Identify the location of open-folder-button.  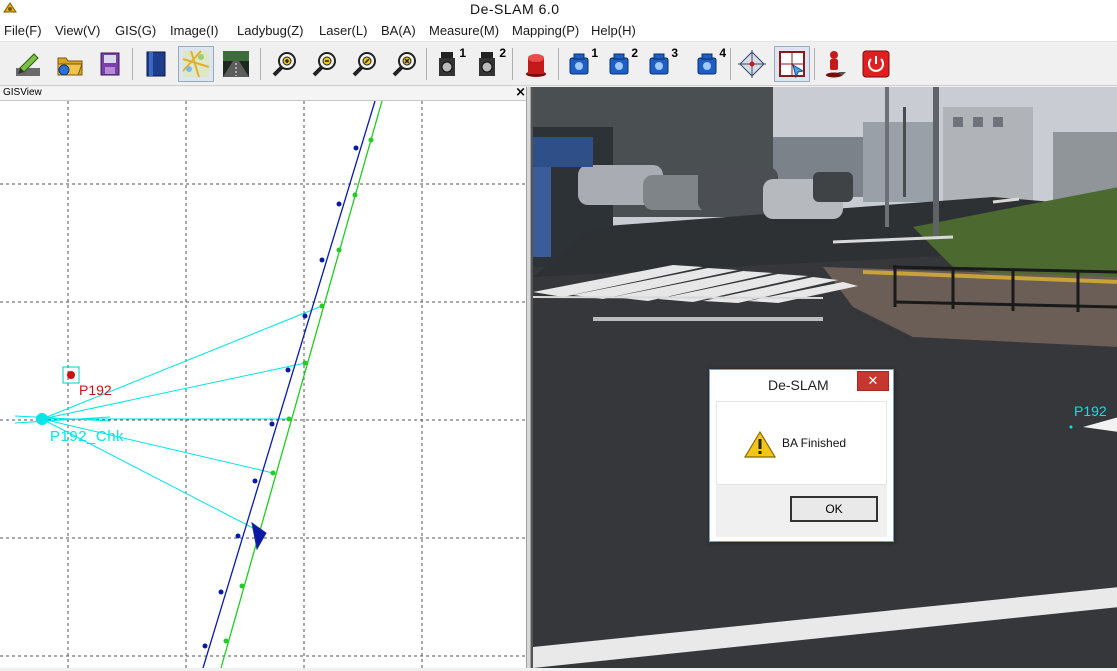
(70, 64).